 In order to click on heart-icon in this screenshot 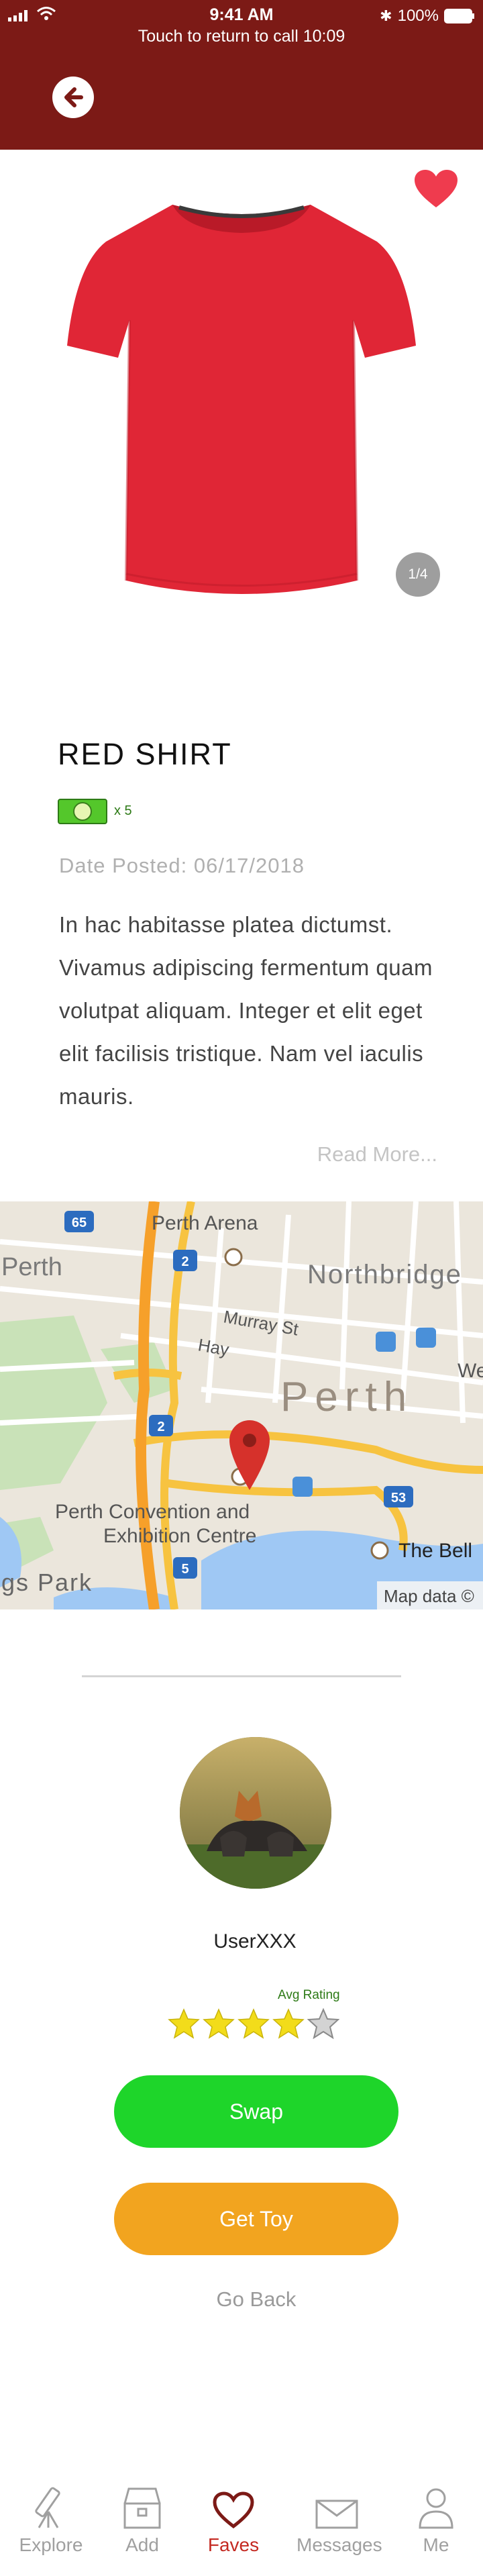, I will do `click(233, 2510)`.